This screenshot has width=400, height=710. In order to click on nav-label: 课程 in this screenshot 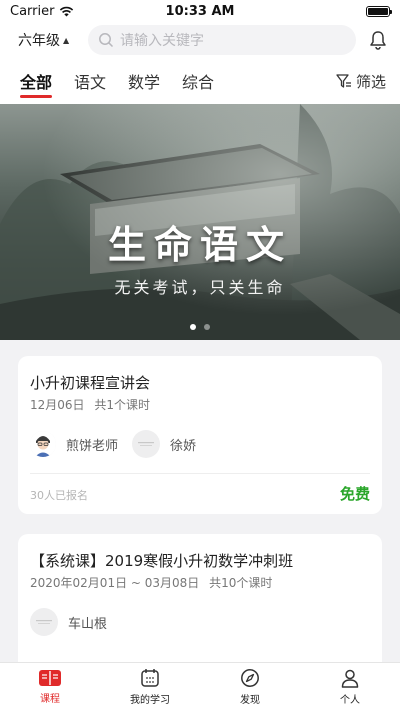, I will do `click(50, 699)`.